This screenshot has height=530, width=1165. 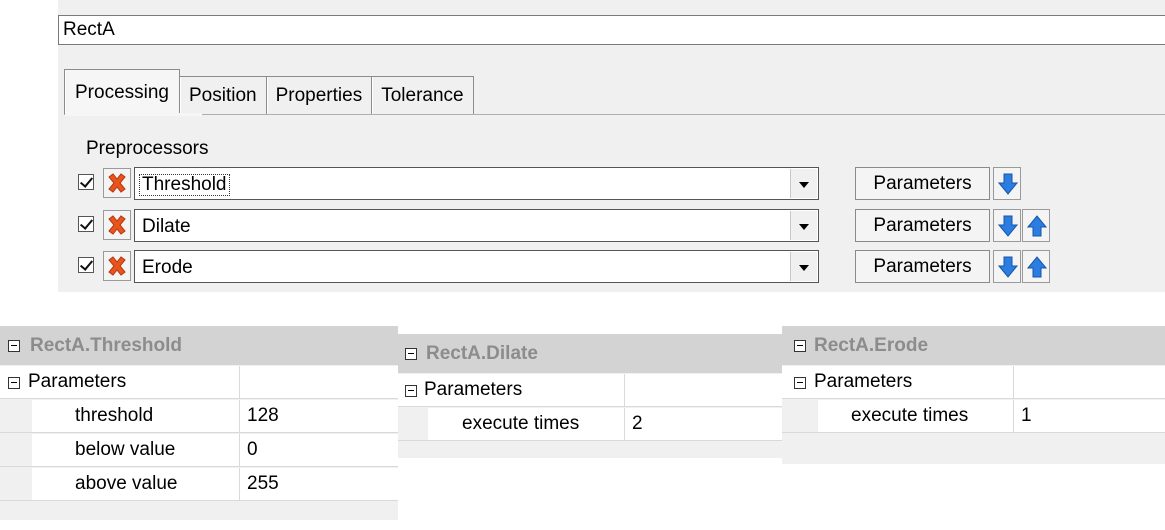 I want to click on property-row: execute times 2, so click(x=590, y=424).